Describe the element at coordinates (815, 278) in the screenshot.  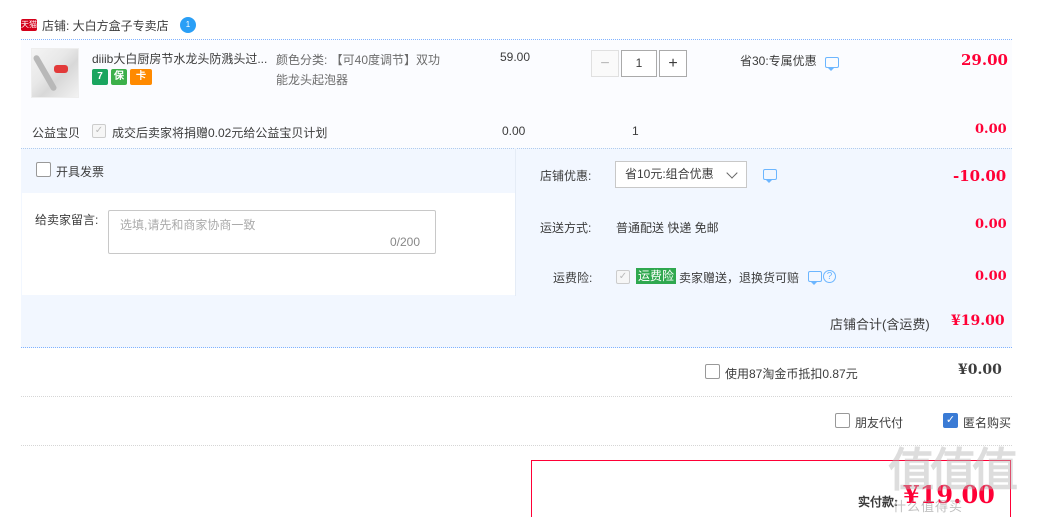
I see `insurance-message-icon` at that location.